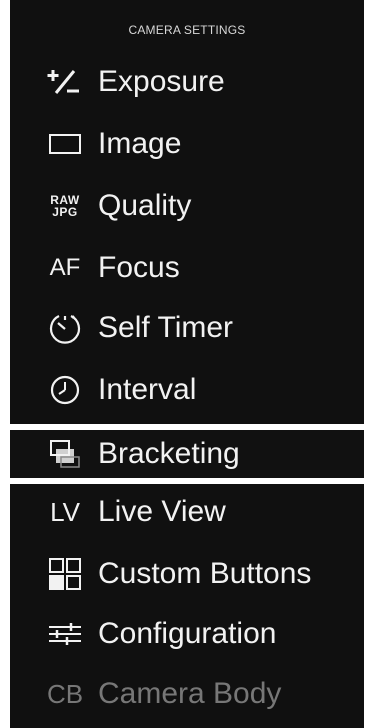 The width and height of the screenshot is (376, 728). I want to click on image-frame-icon, so click(65, 144).